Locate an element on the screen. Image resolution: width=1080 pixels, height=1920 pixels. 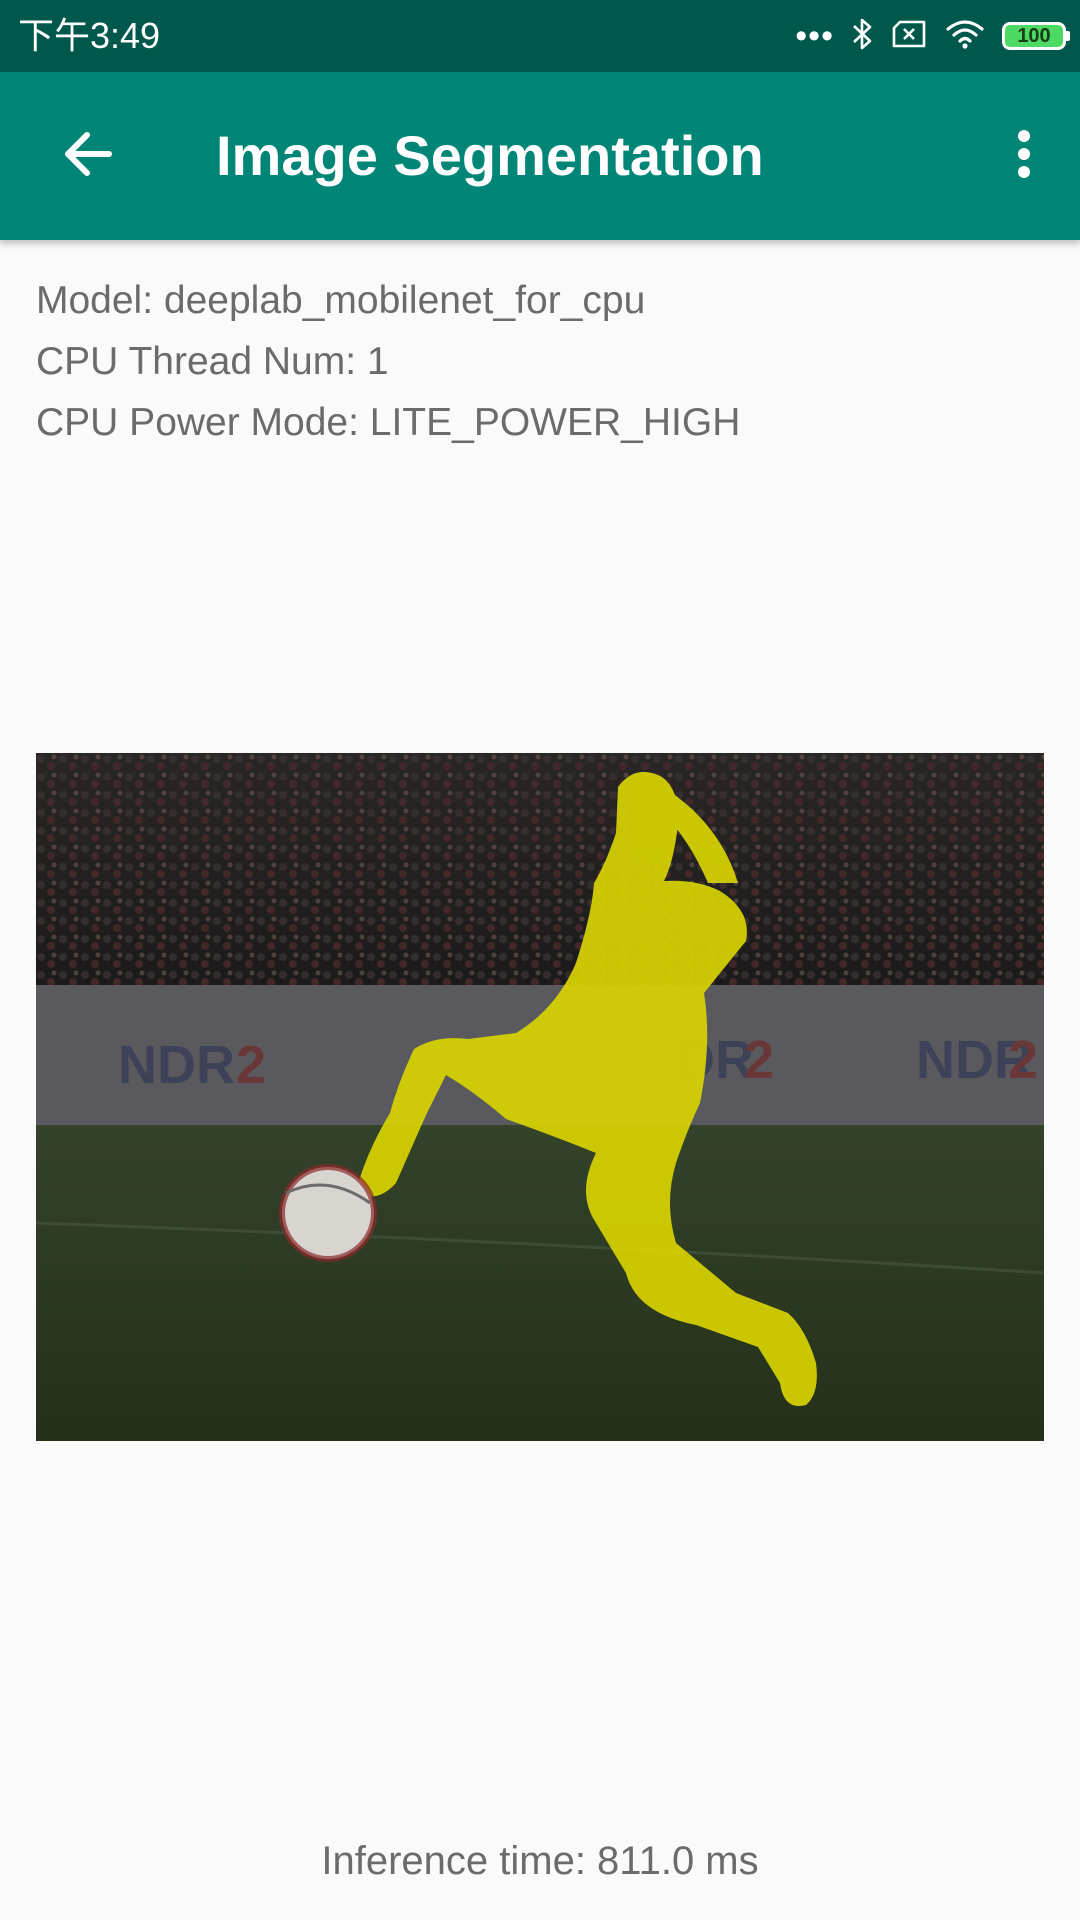
overflow-menu-button is located at coordinates (1024, 156).